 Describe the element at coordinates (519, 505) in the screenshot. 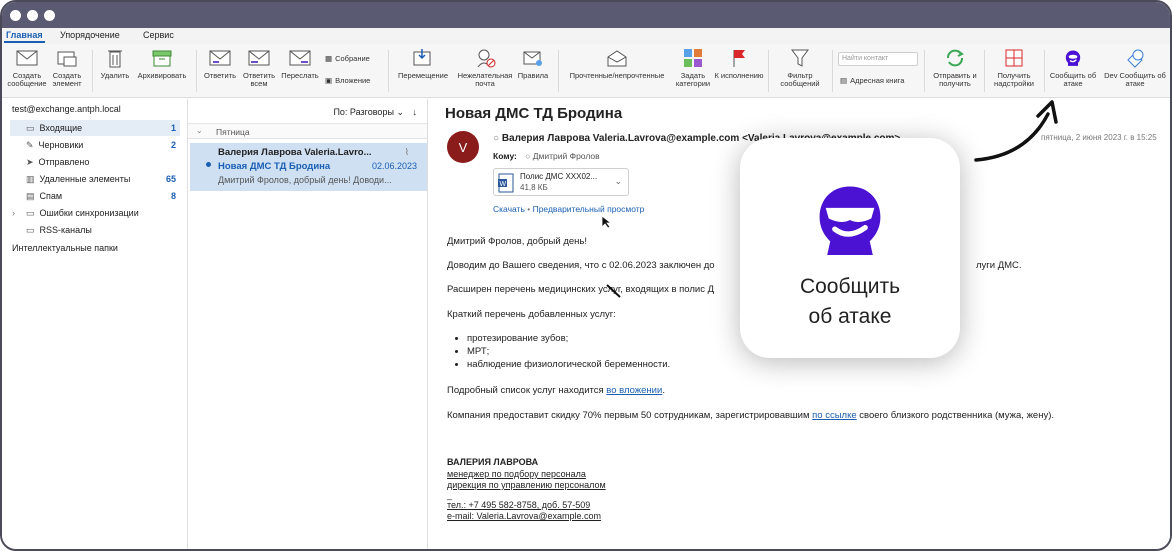

I see `signature-phone: тел.: +7 495 582-8758, доб. 57-509` at that location.